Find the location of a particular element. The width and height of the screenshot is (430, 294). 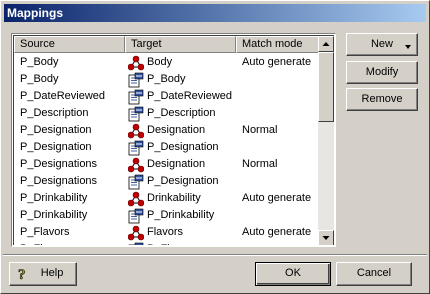

target-label: P_Drinkability is located at coordinates (181, 215).